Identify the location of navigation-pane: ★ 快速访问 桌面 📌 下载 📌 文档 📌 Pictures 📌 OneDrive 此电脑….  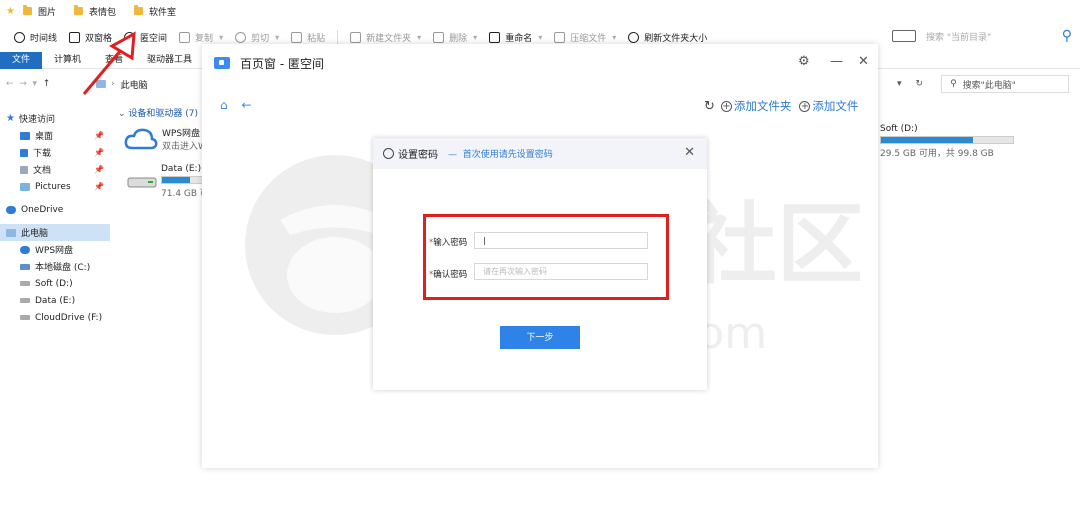
(55, 218).